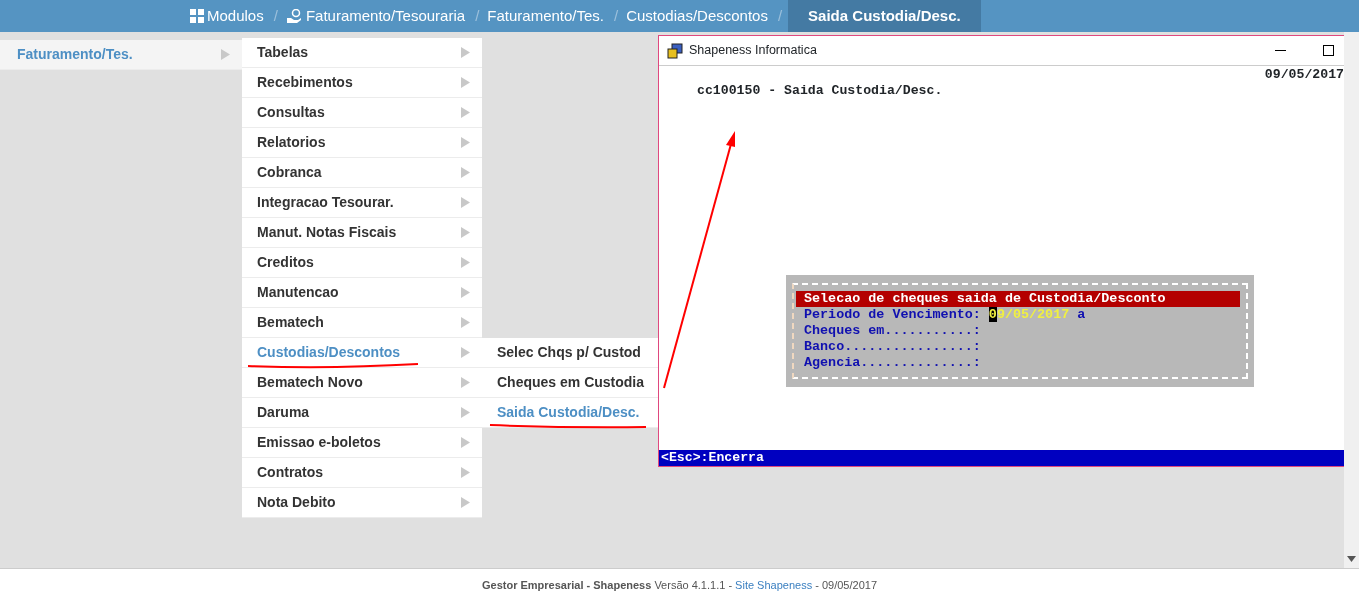 This screenshot has width=1359, height=602. I want to click on field-label: Cheques em...........:, so click(892, 330).